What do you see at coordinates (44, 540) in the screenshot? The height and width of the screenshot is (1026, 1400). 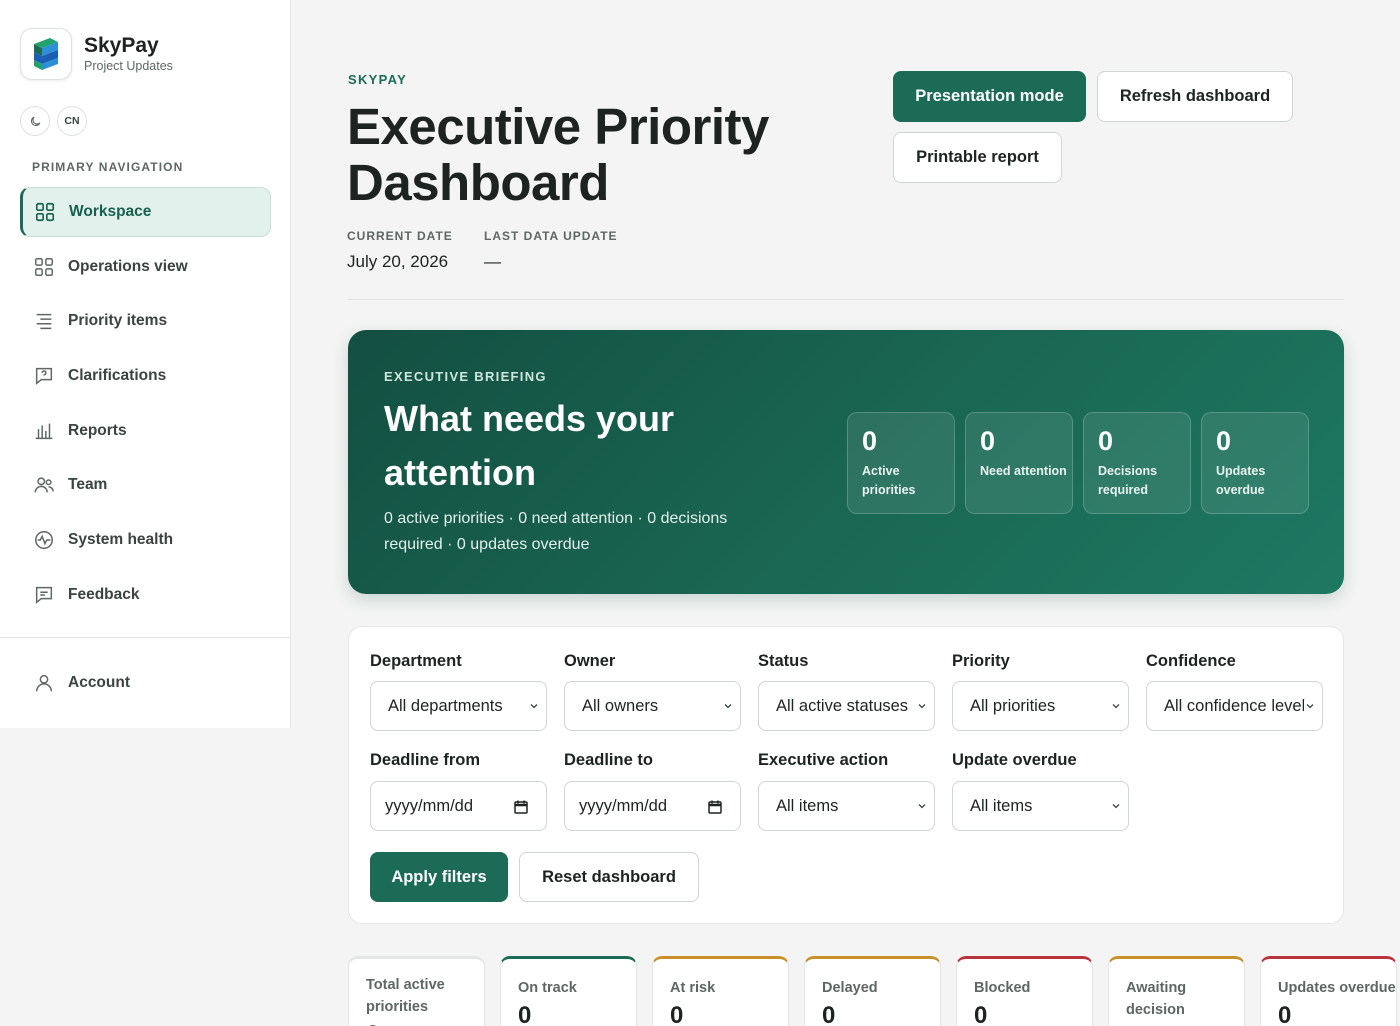 I see `pulse-icon` at bounding box center [44, 540].